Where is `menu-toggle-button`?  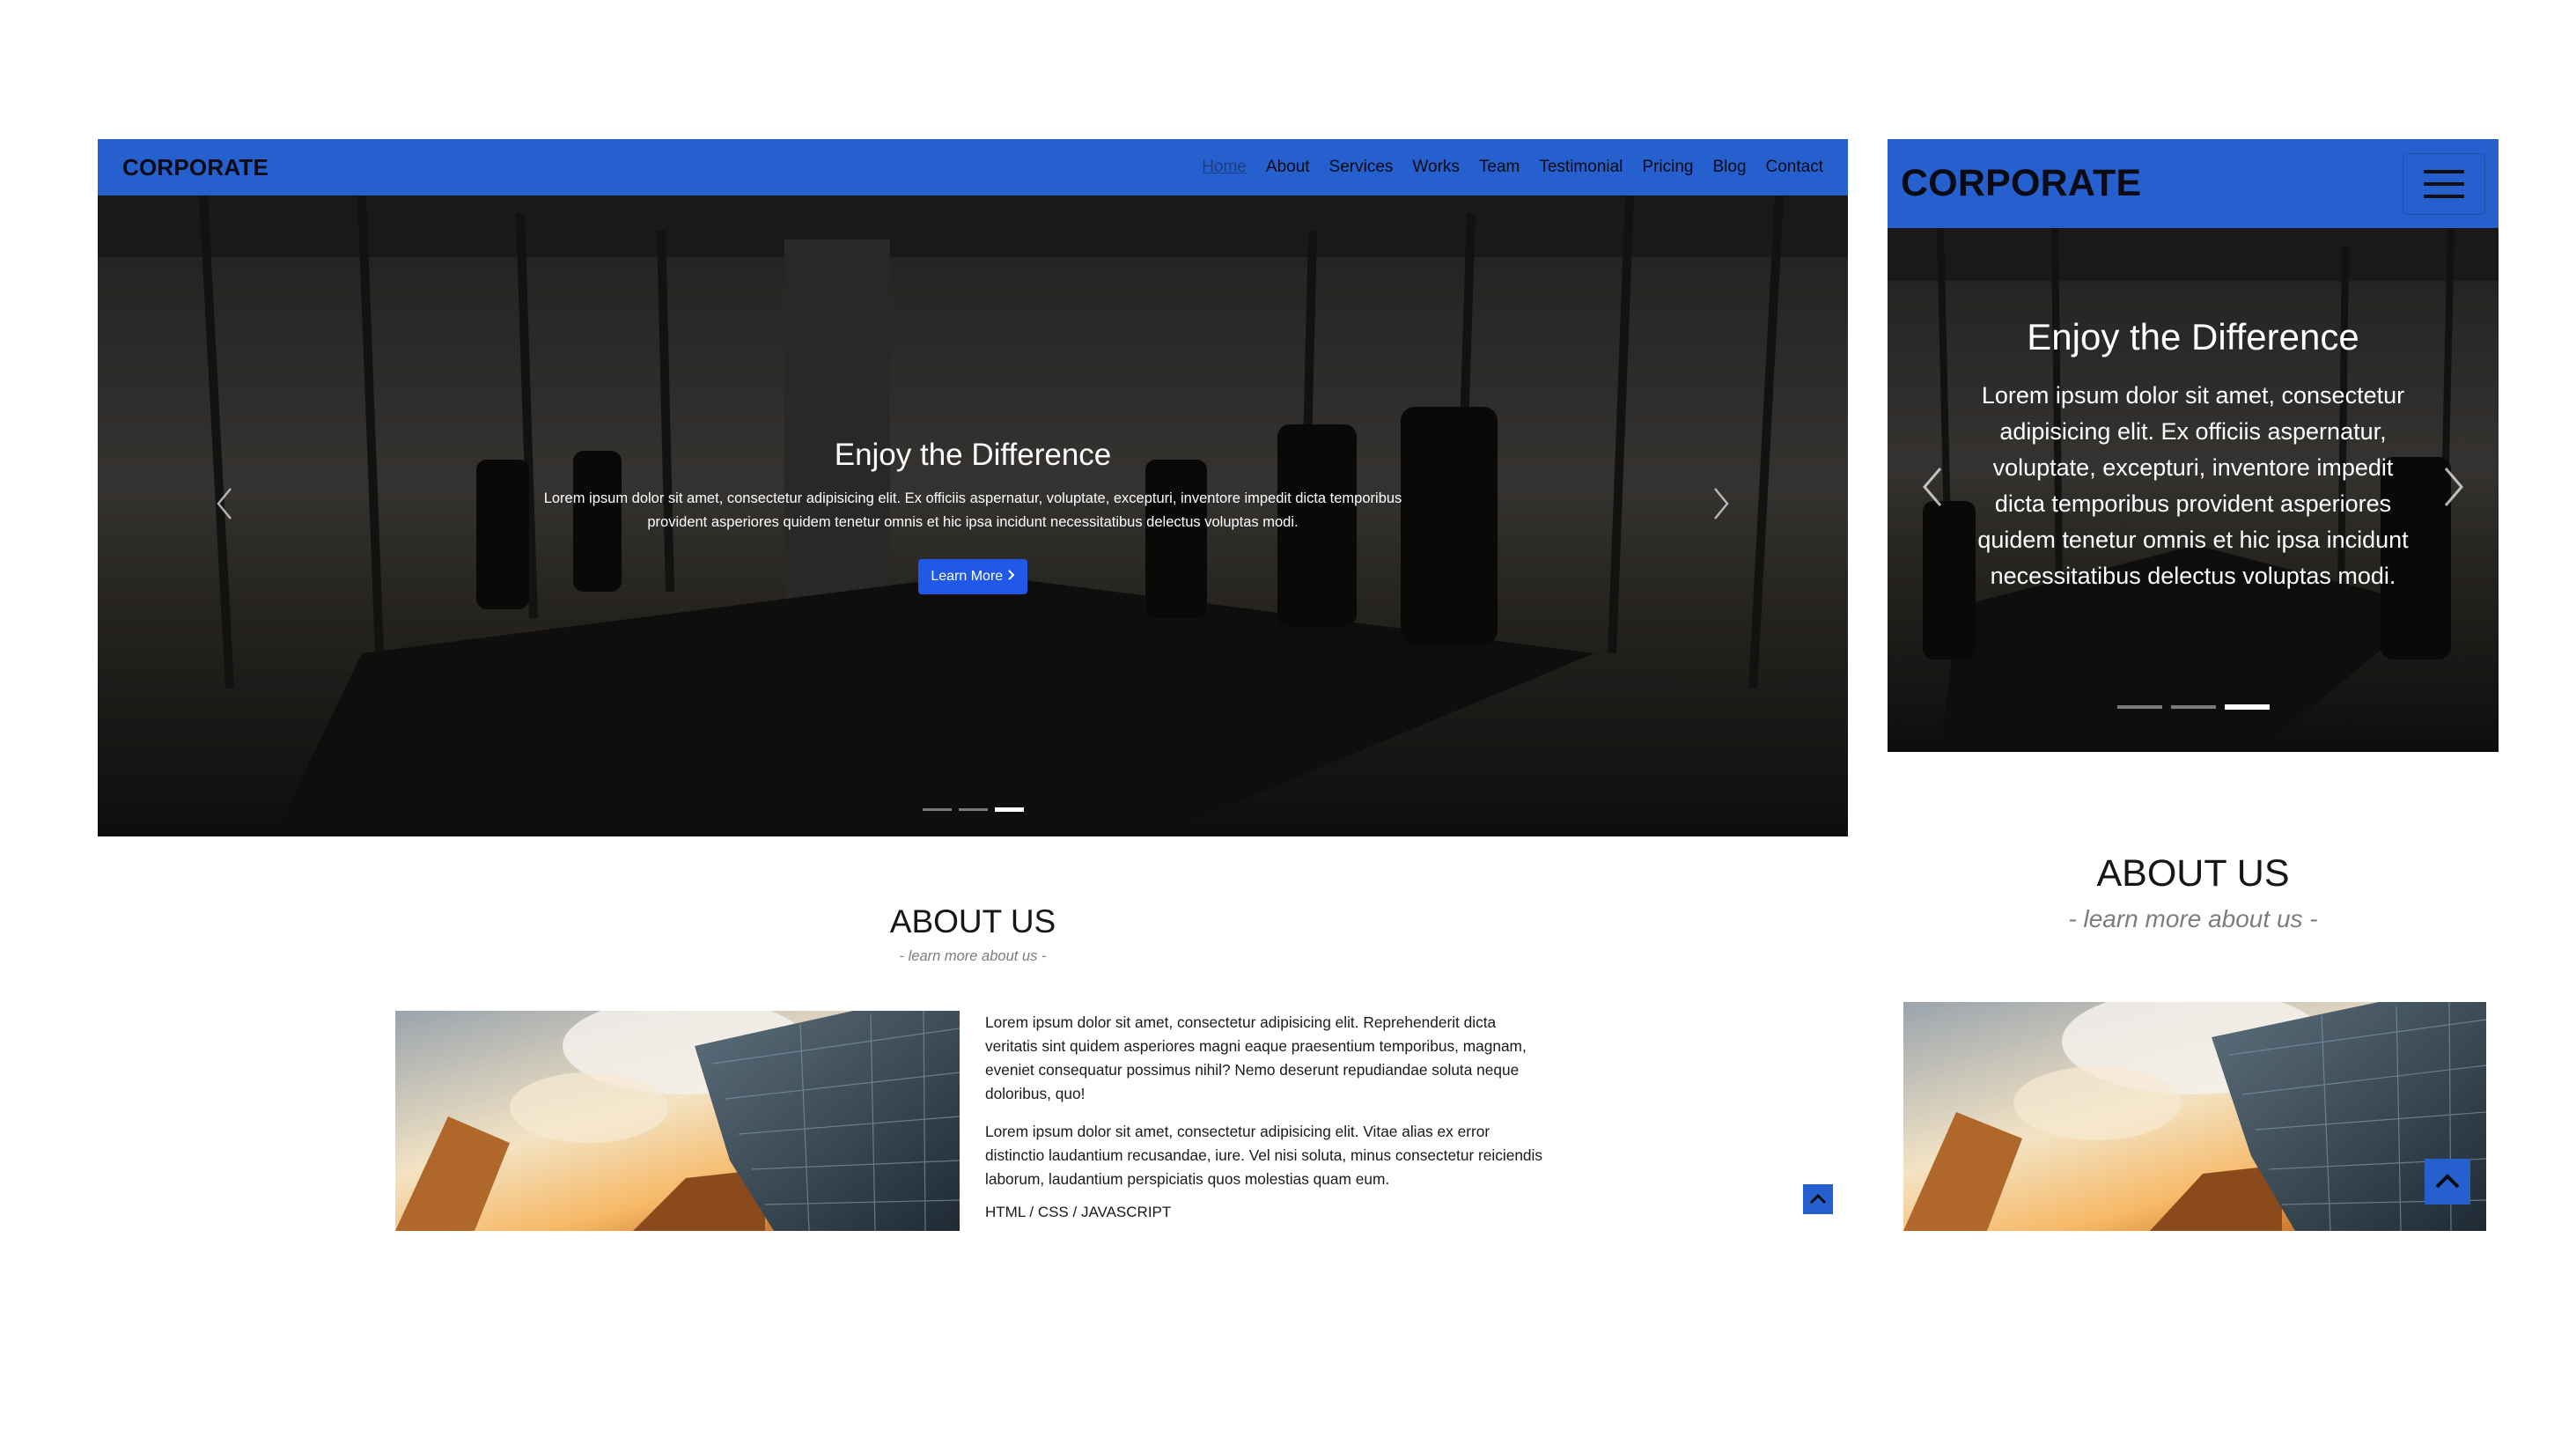 menu-toggle-button is located at coordinates (2444, 183).